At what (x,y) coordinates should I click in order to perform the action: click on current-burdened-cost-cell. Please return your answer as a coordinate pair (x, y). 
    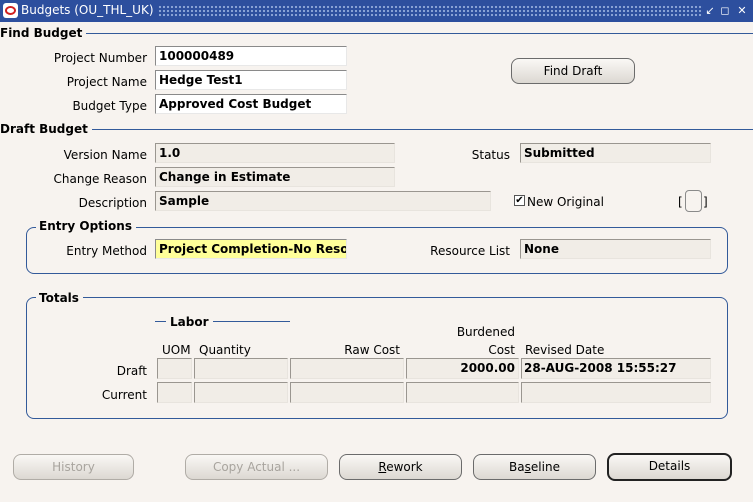
    Looking at the image, I should click on (462, 392).